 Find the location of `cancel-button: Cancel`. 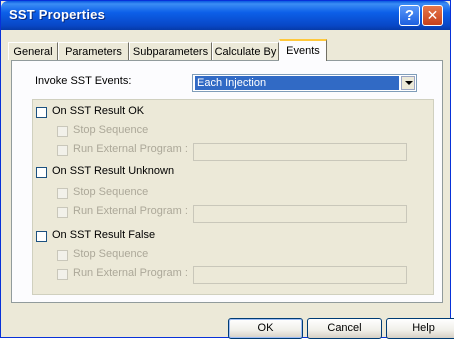

cancel-button: Cancel is located at coordinates (344, 328).